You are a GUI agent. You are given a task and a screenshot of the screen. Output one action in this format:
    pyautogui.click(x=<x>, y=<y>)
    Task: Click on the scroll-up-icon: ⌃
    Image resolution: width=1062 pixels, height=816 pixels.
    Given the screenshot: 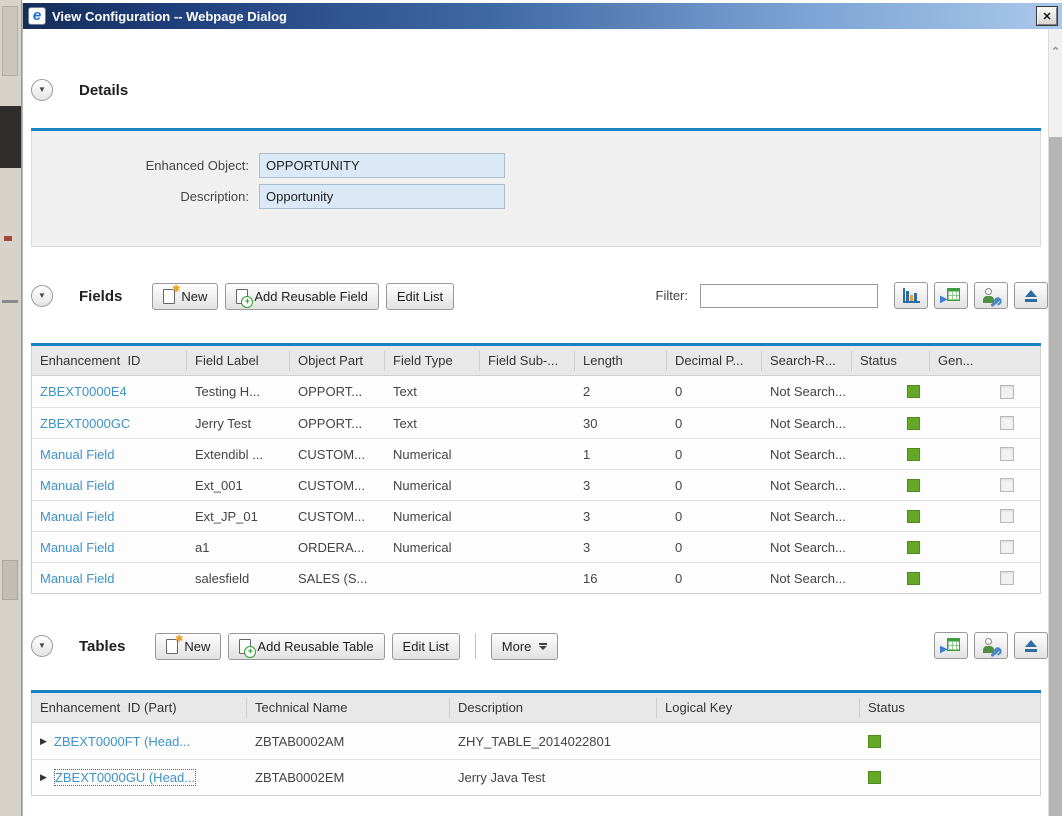 What is the action you would take?
    pyautogui.click(x=1055, y=51)
    